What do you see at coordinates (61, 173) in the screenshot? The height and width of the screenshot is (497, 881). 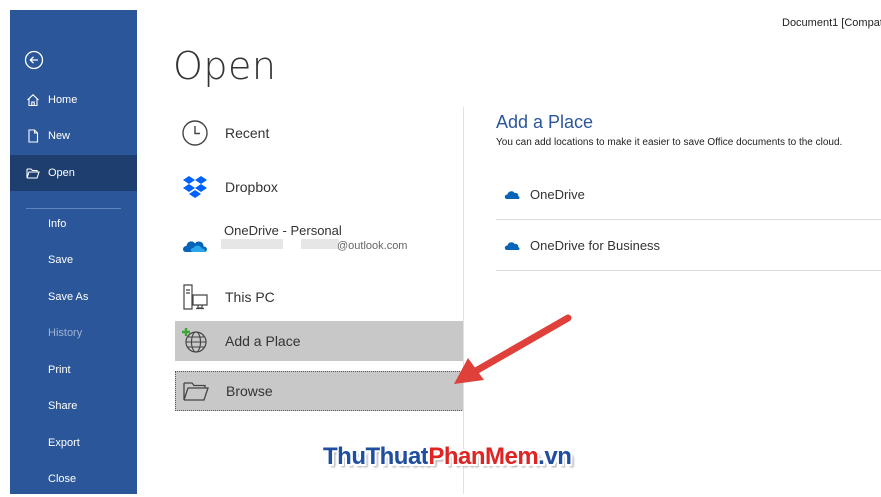 I see `nav-open-label: Open` at bounding box center [61, 173].